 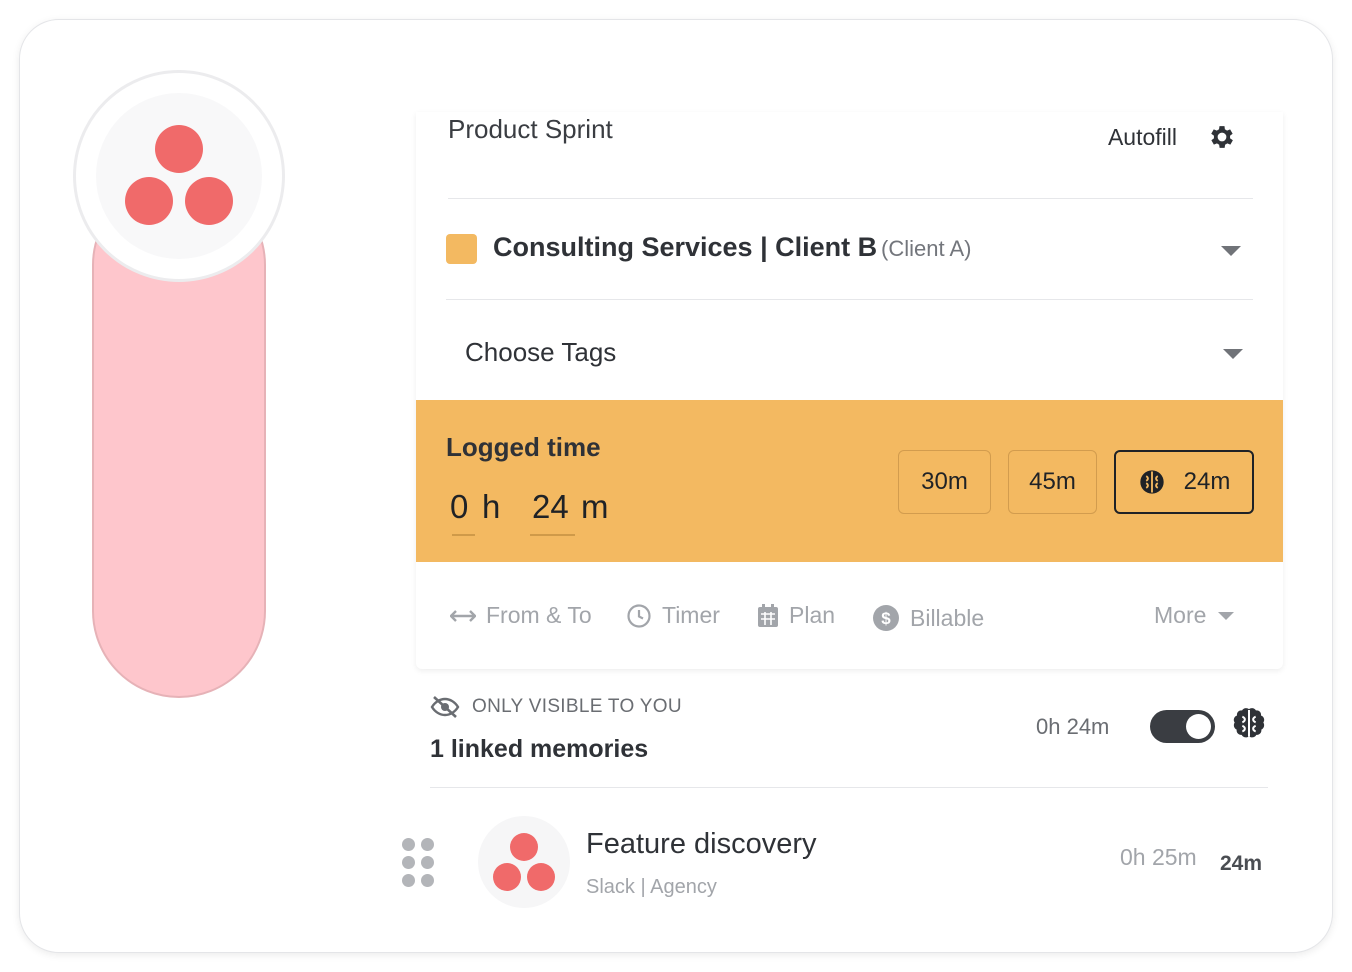 I want to click on from-to-label: From & To, so click(x=539, y=615).